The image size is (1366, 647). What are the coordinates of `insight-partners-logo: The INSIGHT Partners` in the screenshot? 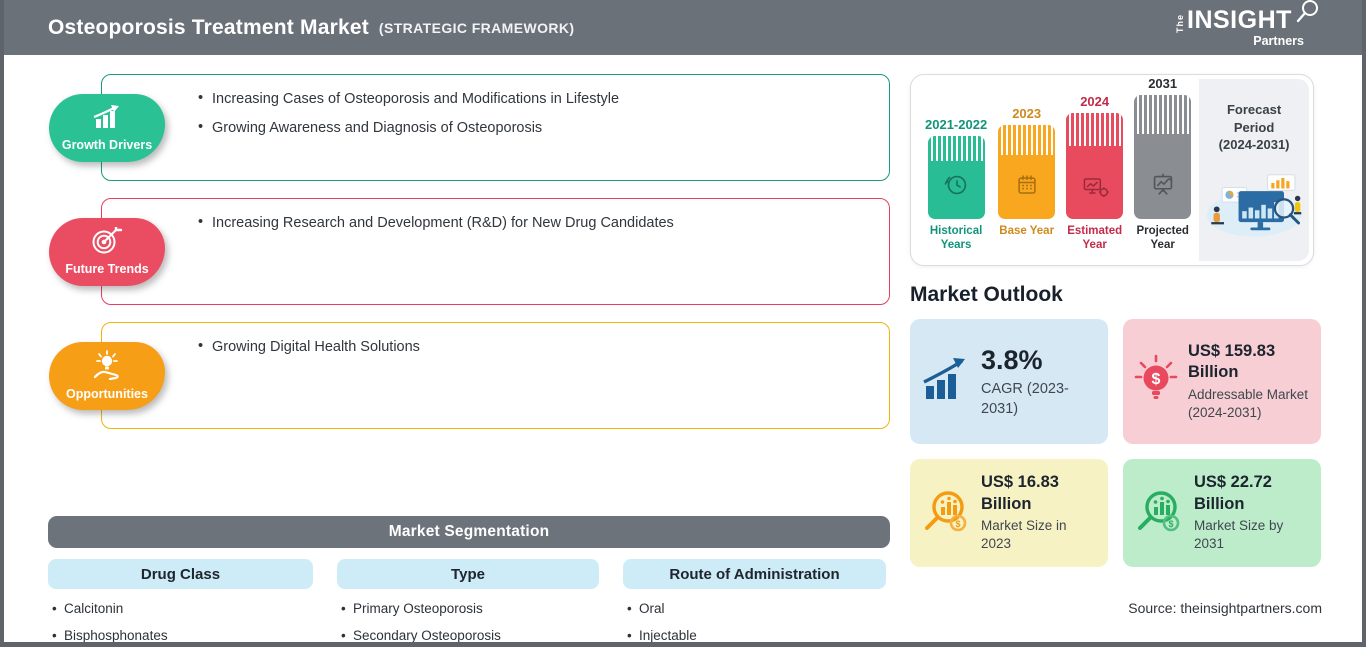 It's located at (1246, 24).